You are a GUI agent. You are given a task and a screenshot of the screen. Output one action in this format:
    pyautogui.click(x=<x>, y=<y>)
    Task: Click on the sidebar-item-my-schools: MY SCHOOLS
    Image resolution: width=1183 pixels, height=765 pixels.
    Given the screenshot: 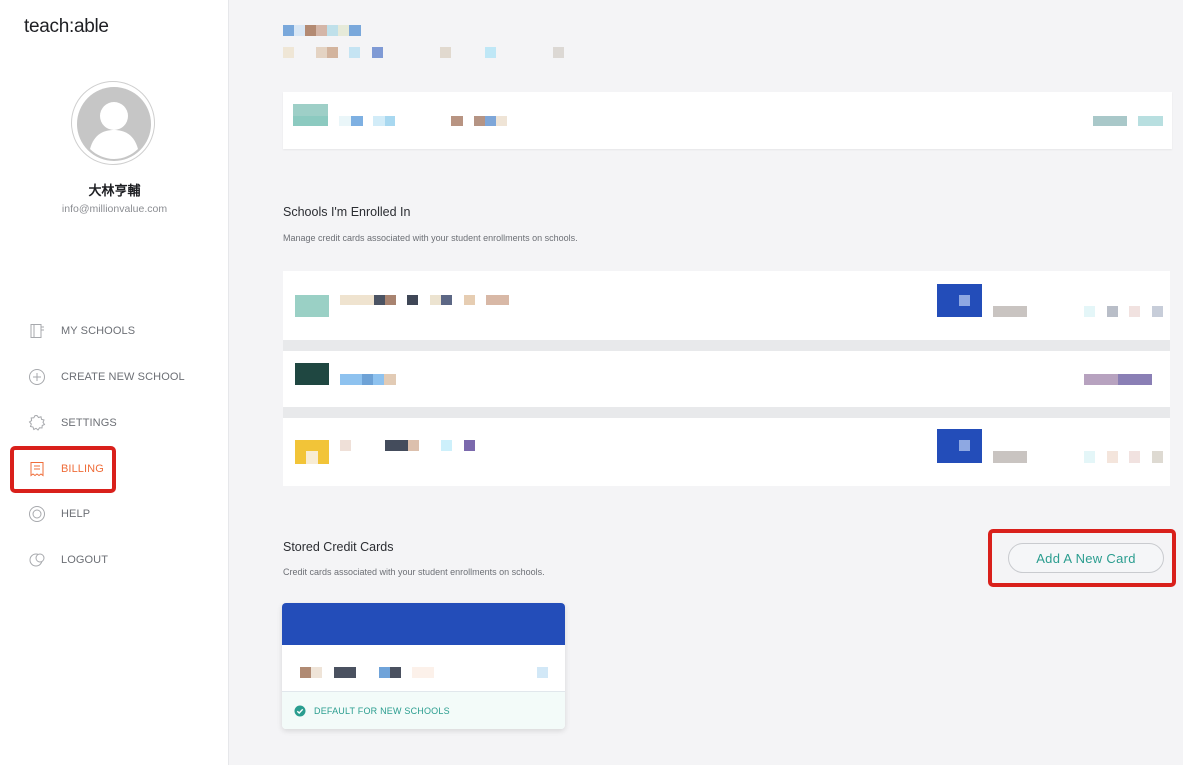 What is the action you would take?
    pyautogui.click(x=81, y=331)
    